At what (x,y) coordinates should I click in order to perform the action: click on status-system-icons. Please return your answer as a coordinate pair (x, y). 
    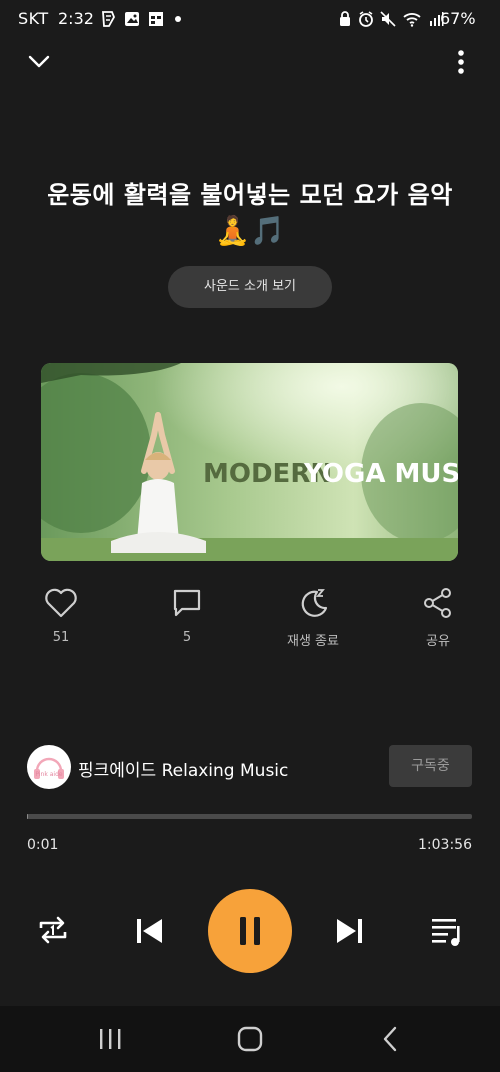
    Looking at the image, I should click on (391, 19).